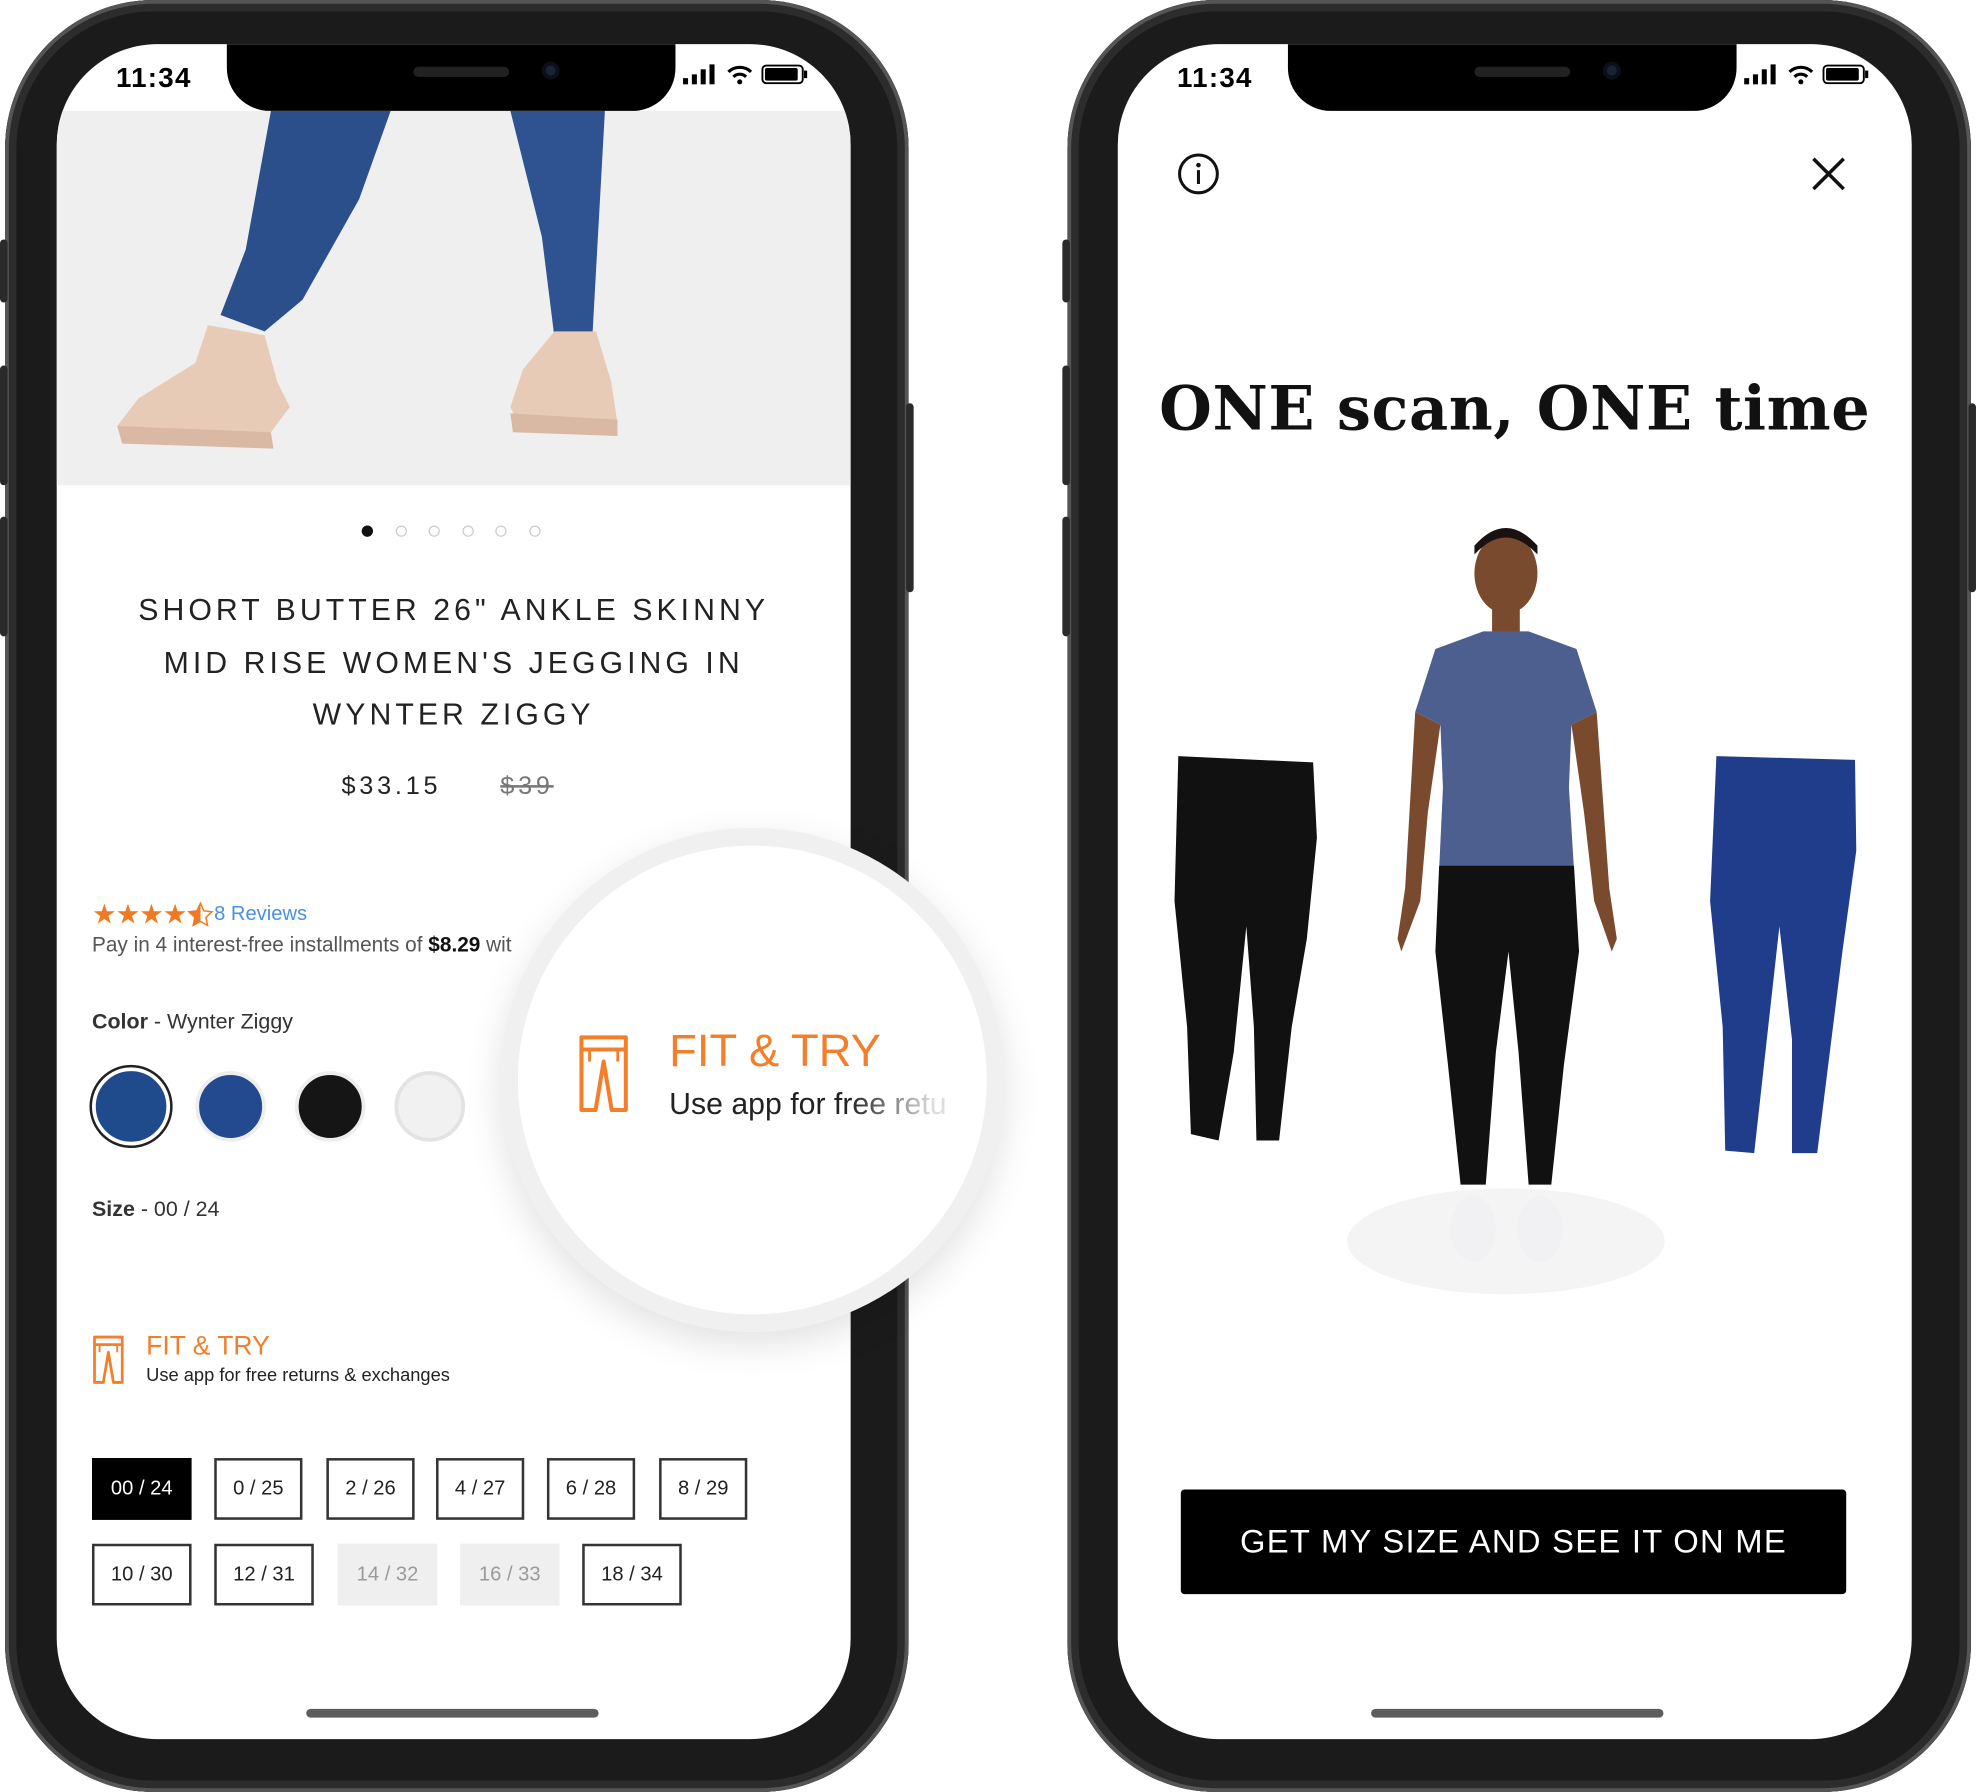 The image size is (1976, 1792). I want to click on jeans-legs-illustration, so click(367, 279).